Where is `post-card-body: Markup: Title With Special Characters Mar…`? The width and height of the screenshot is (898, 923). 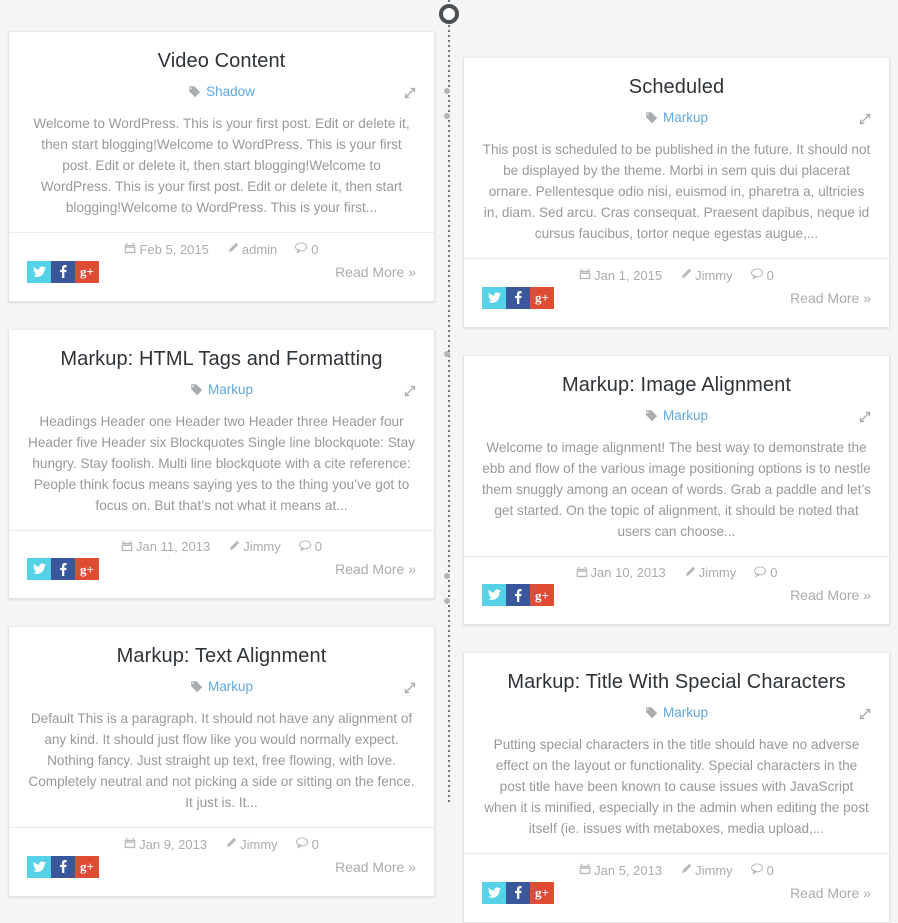
post-card-body: Markup: Title With Special Characters Mar… is located at coordinates (676, 753).